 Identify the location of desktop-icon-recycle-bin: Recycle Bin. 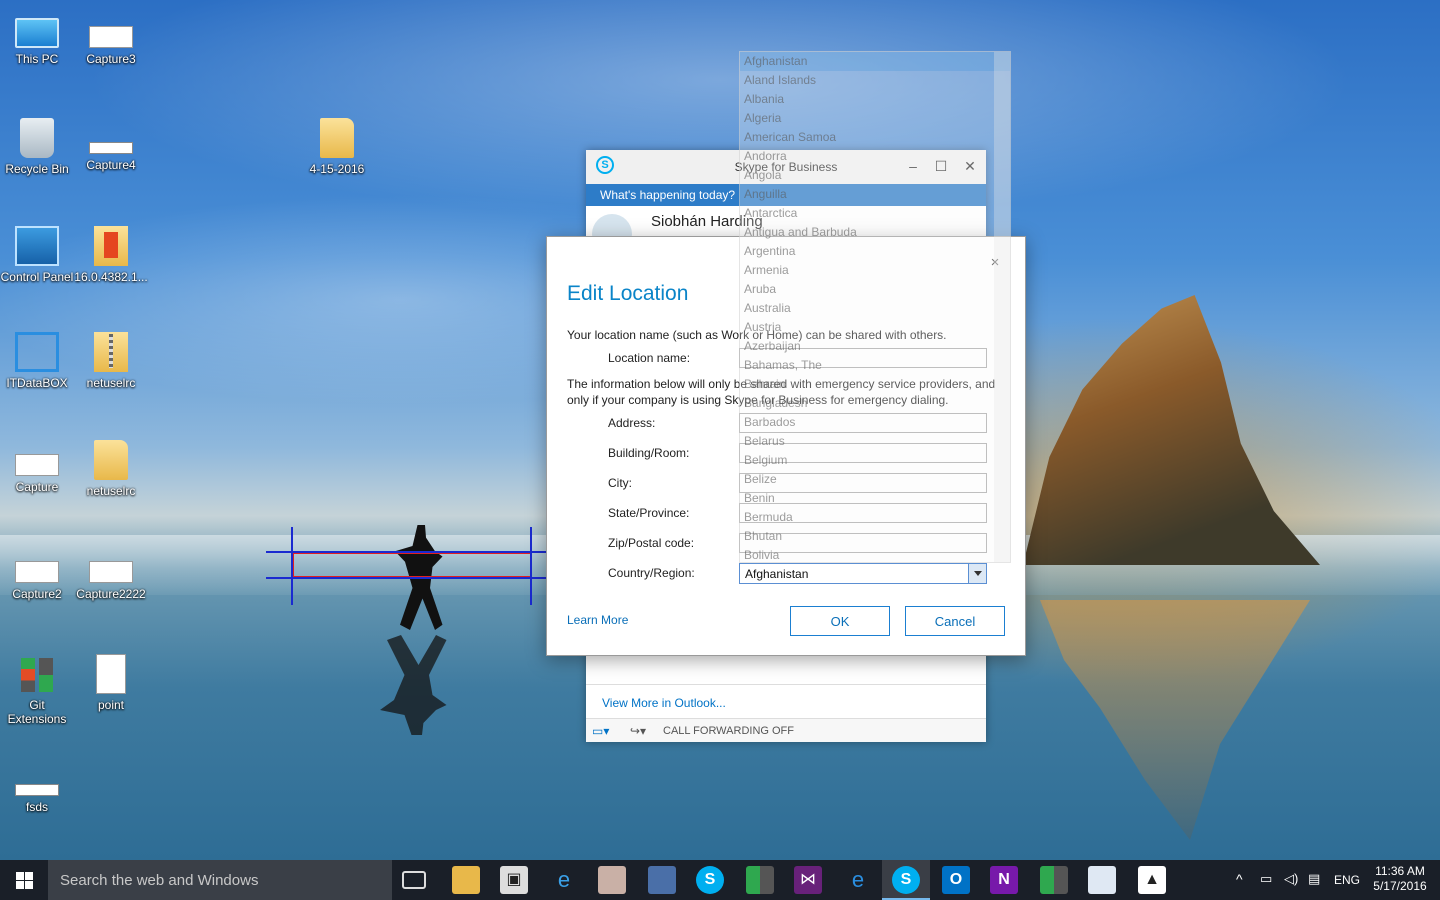
(37, 147).